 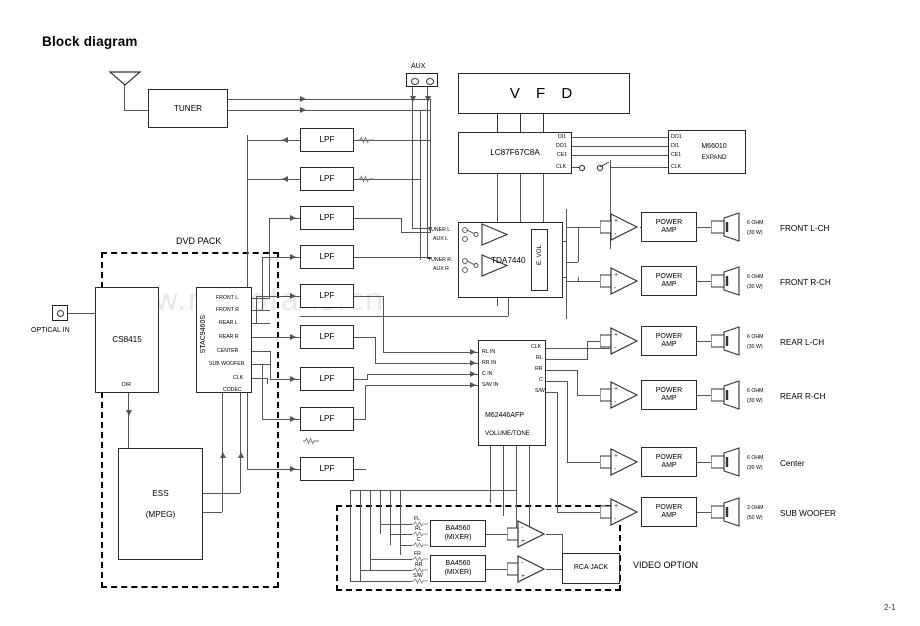 I want to click on tda-spine-tap, so click(x=572, y=262).